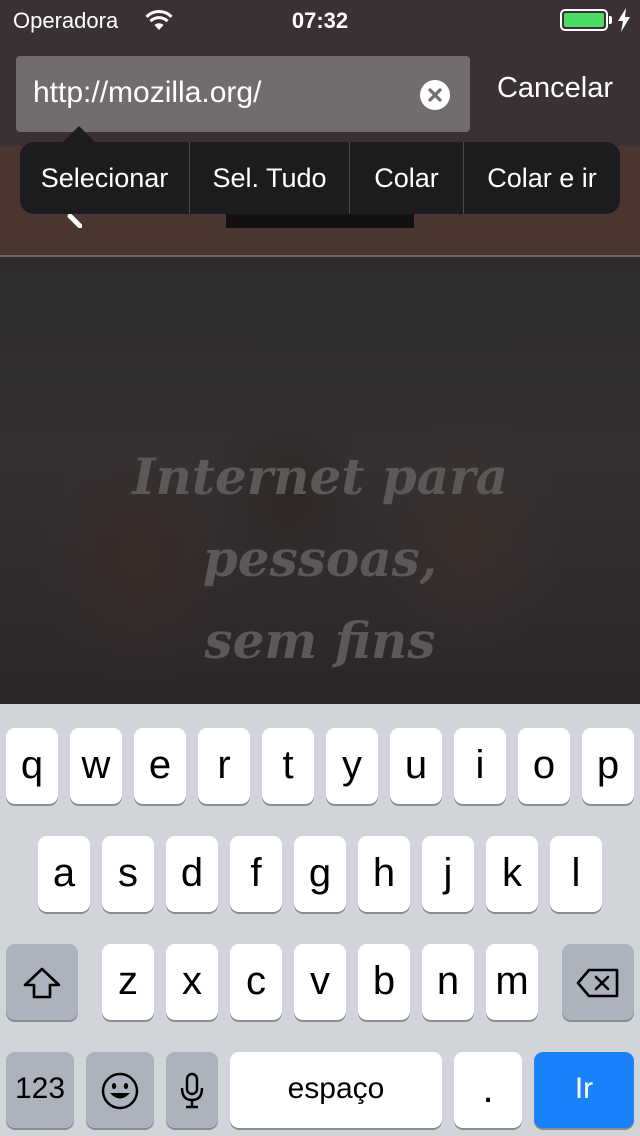  What do you see at coordinates (79, 134) in the screenshot?
I see `edit-menu-arrow` at bounding box center [79, 134].